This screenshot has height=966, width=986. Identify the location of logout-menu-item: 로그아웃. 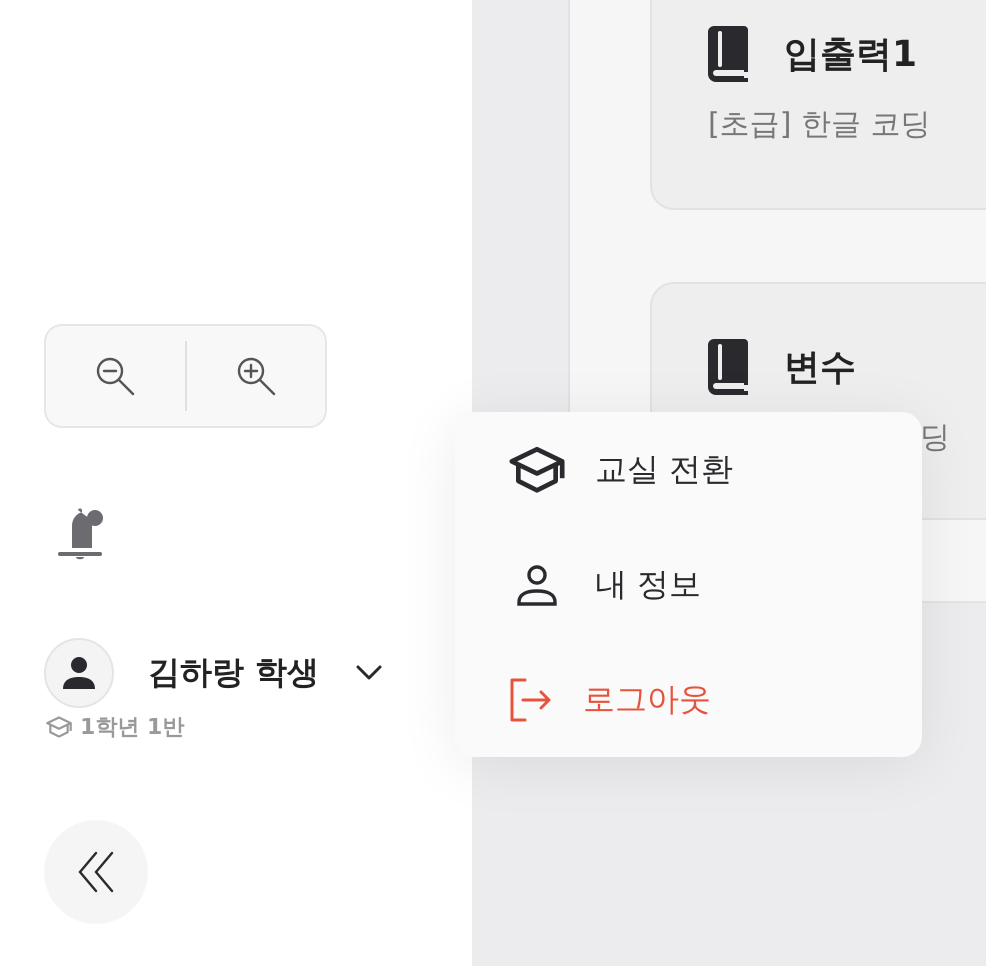
(688, 699).